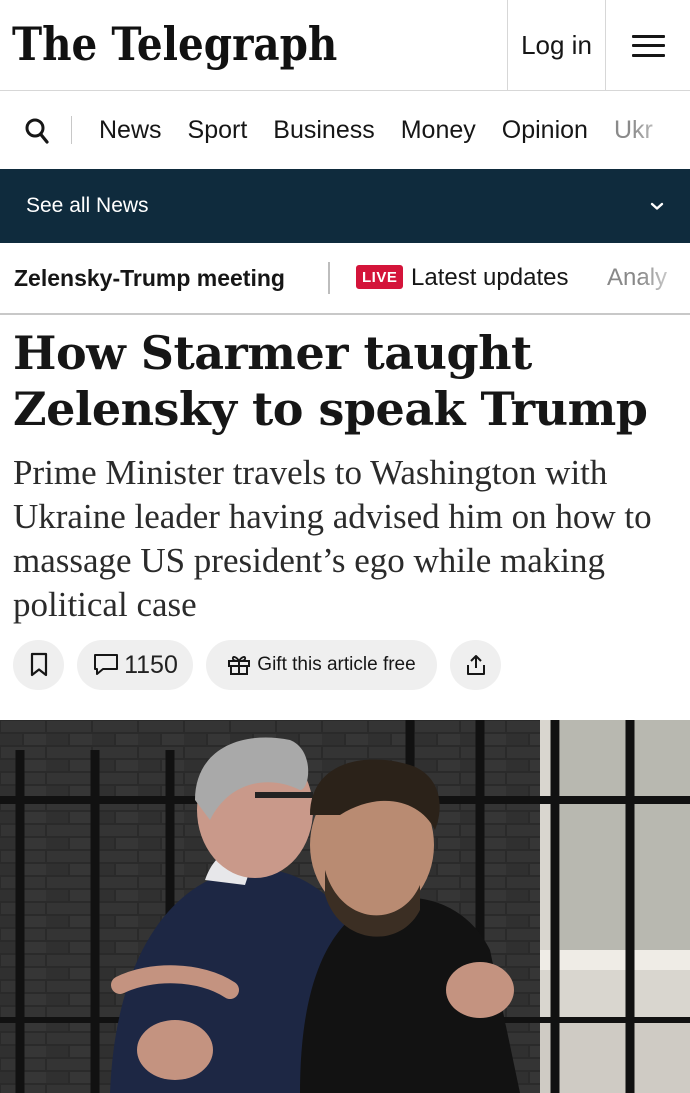  I want to click on comments-button: 1150, so click(135, 665).